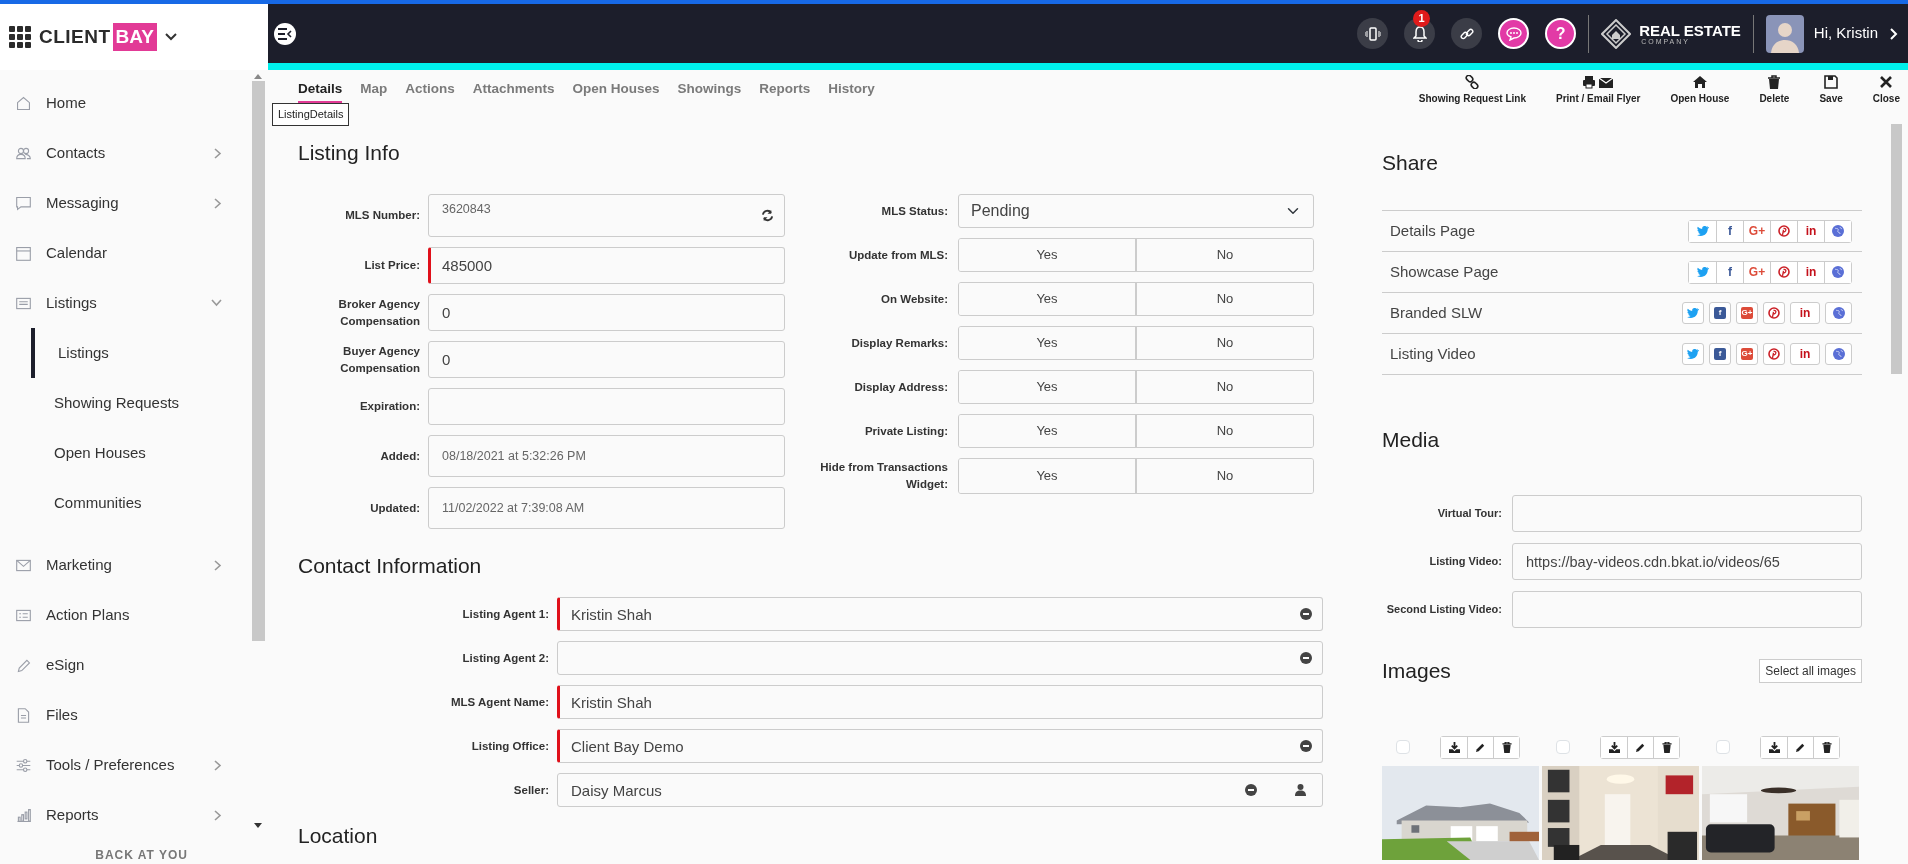 This screenshot has height=864, width=1908. What do you see at coordinates (513, 90) in the screenshot?
I see `tab: Attachments` at bounding box center [513, 90].